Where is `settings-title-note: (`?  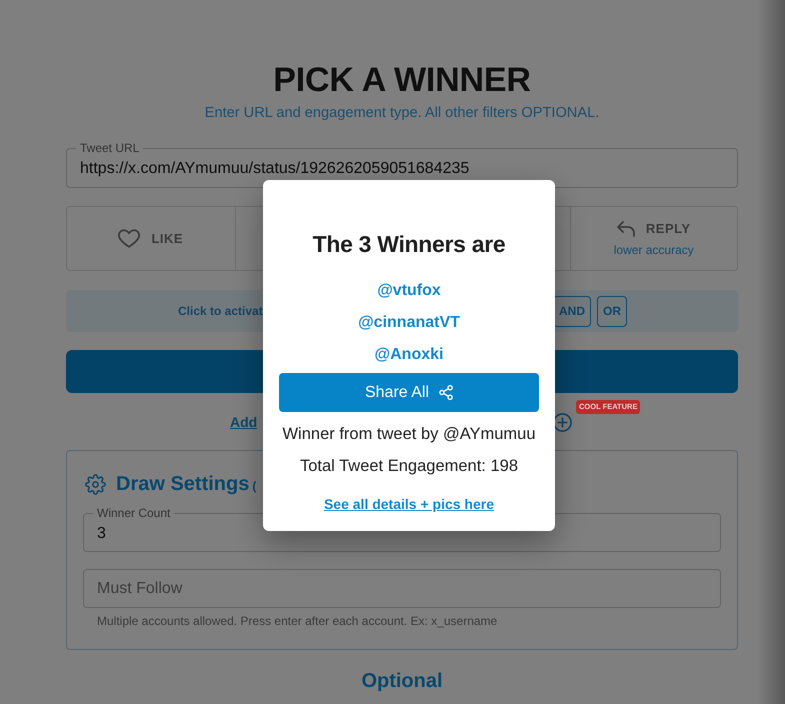
settings-title-note: ( is located at coordinates (254, 486).